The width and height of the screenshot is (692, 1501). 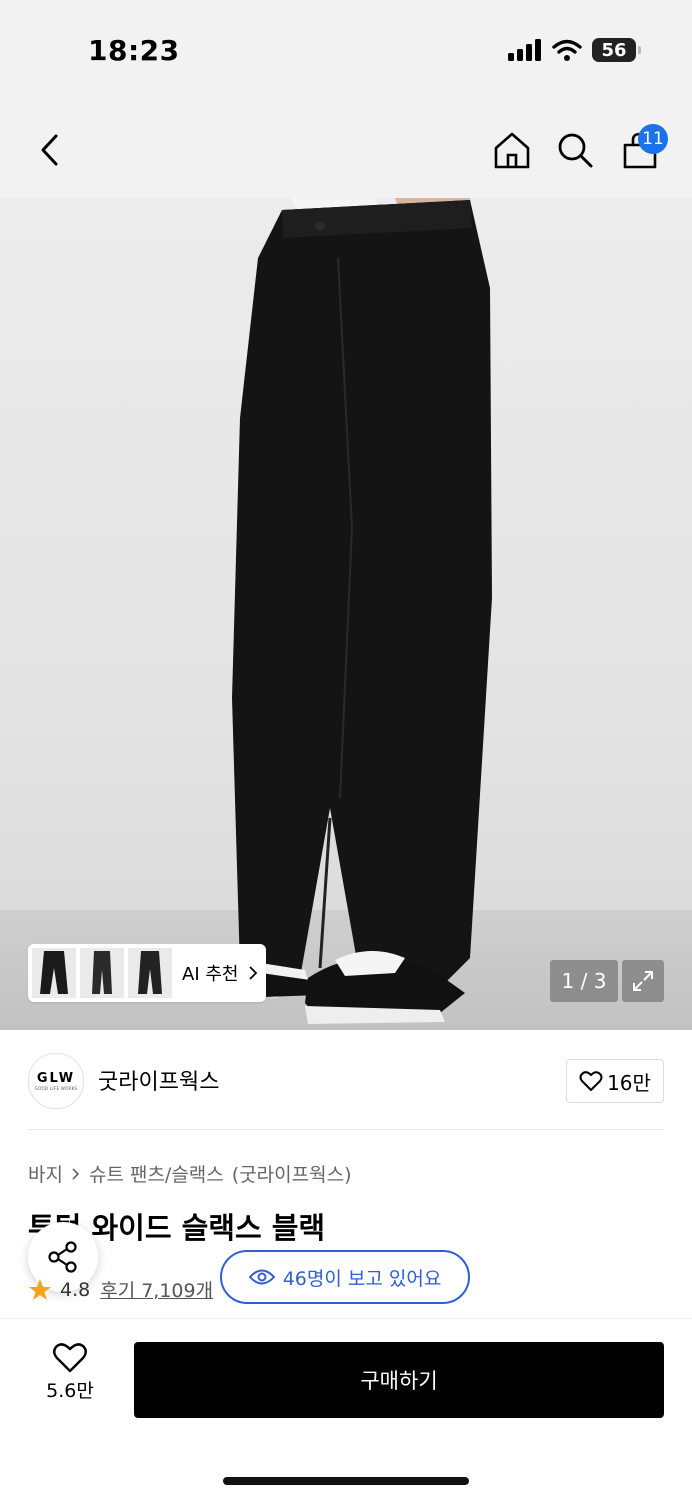 I want to click on brand-like-count: 16만, so click(x=629, y=1082).